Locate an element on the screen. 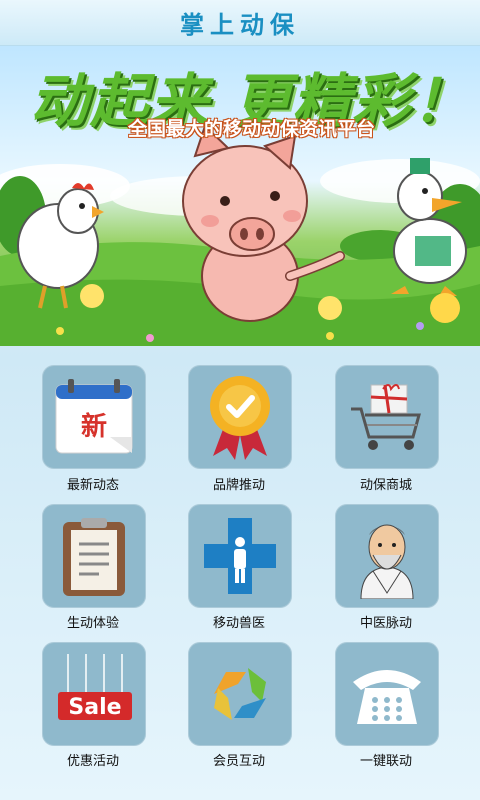  banner-tagline: 全国最大的移动动保资讯平台 is located at coordinates (252, 129).